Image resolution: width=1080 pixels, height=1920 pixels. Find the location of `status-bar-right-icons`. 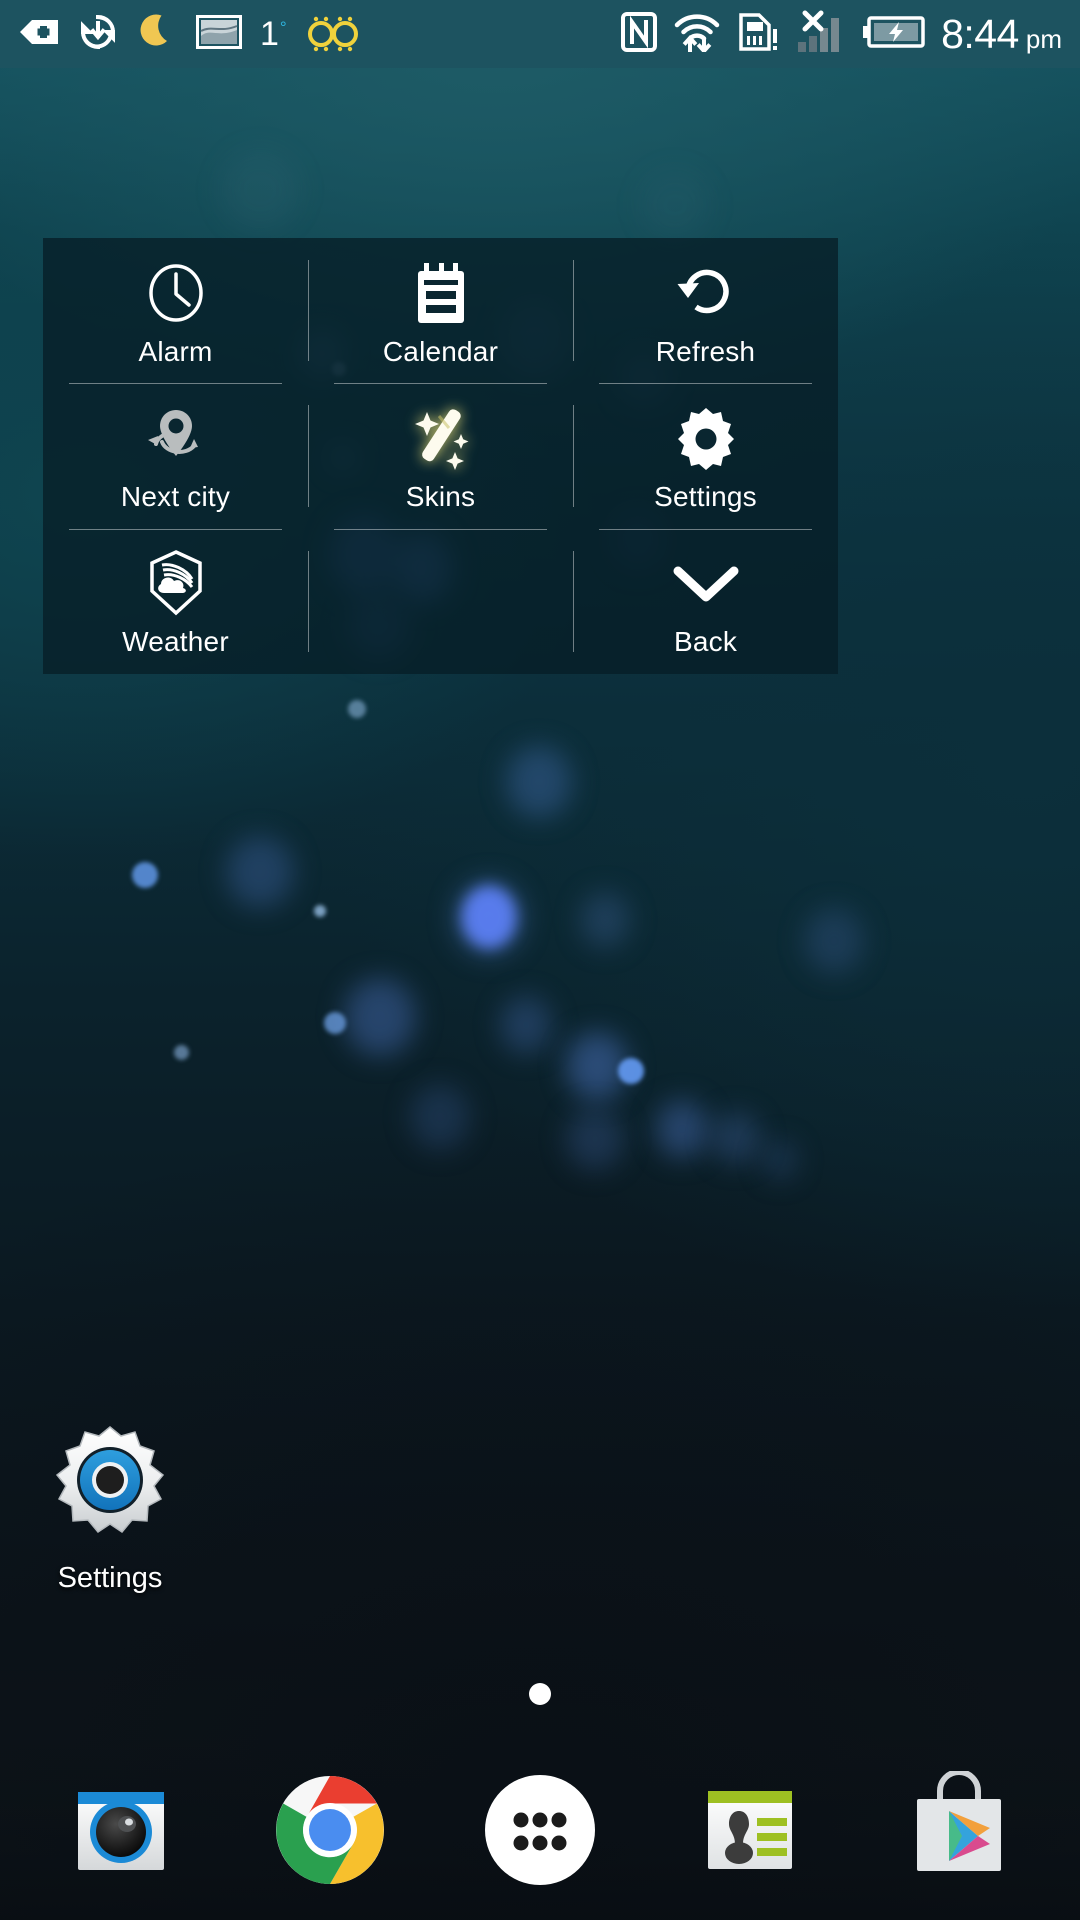

status-bar-right-icons is located at coordinates (773, 34).